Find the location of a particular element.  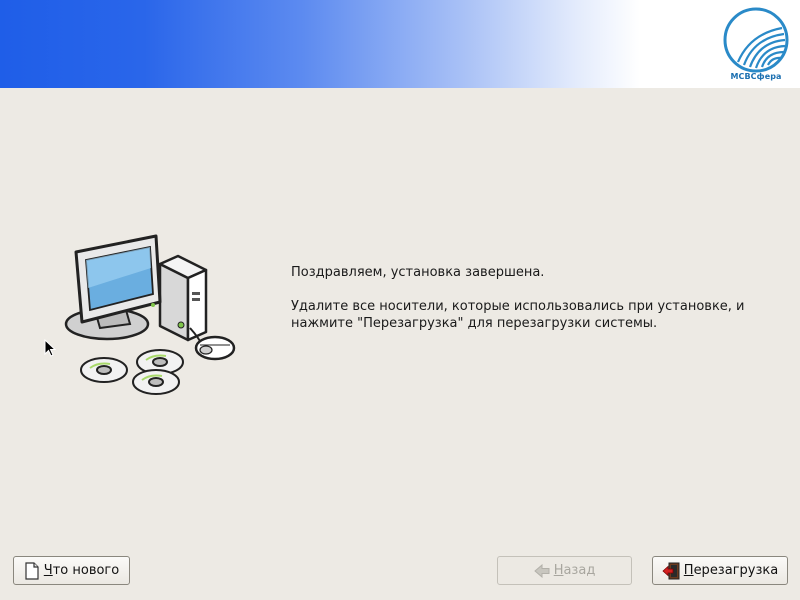

reboot-label: Перезагрузка is located at coordinates (731, 570).